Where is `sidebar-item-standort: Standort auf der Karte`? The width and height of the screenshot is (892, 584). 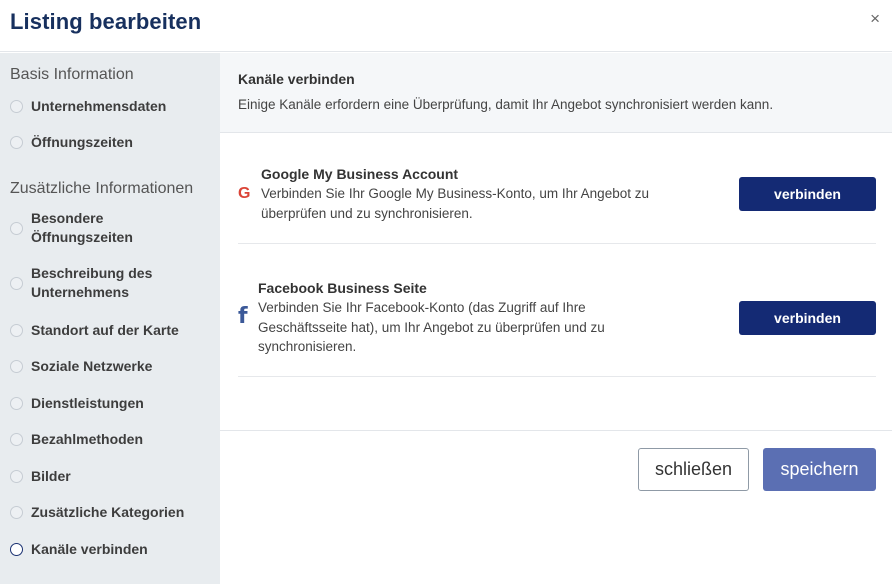 sidebar-item-standort: Standort auf der Karte is located at coordinates (112, 330).